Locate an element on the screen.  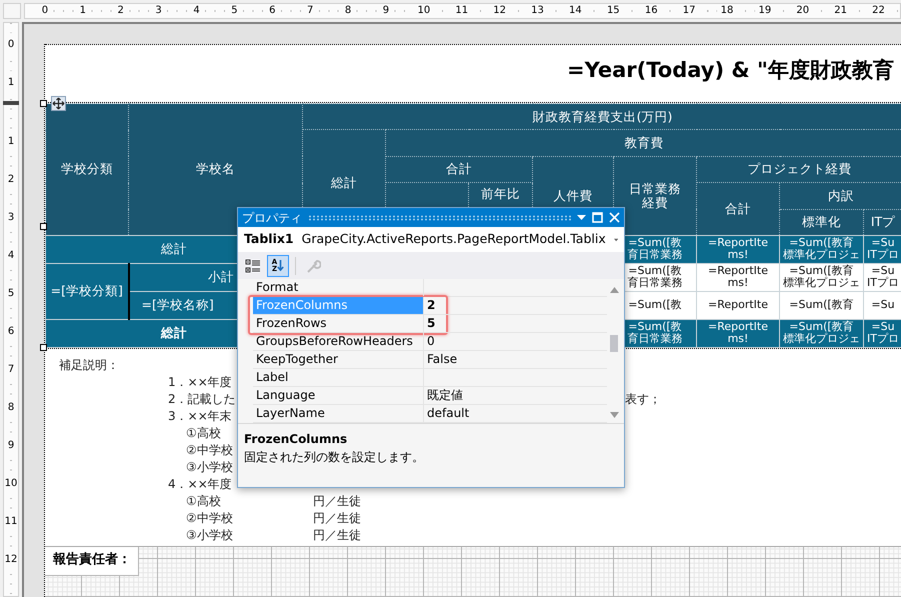
property-name: FrozenRows is located at coordinates (338, 323).